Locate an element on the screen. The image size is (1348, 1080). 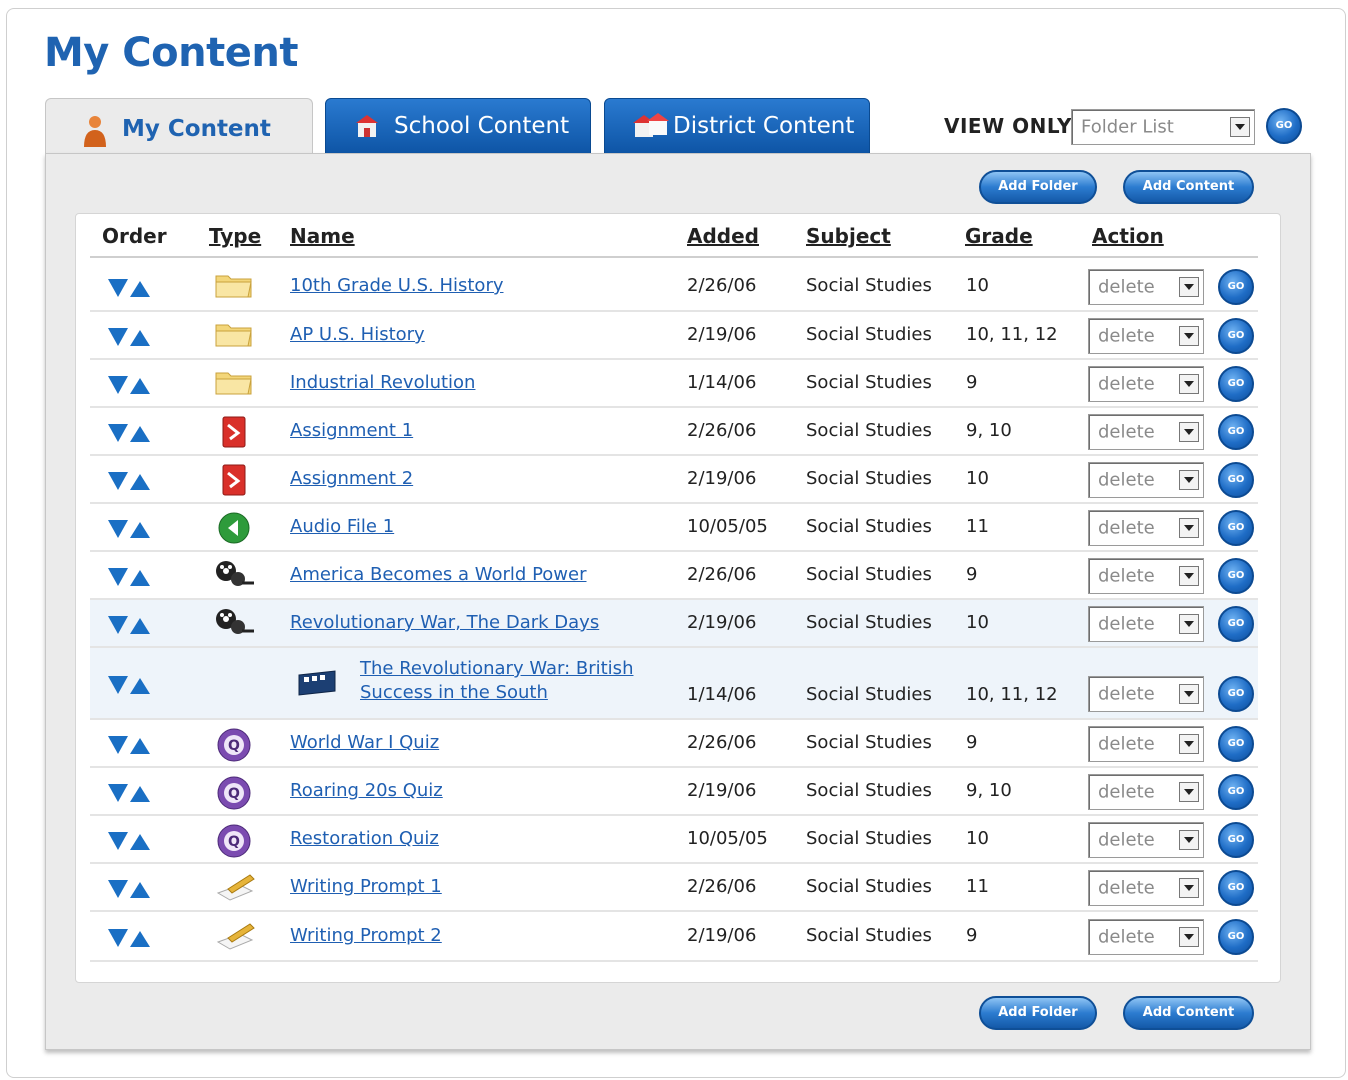
content-name-link: The Revolutionary War: British is located at coordinates (496, 668).